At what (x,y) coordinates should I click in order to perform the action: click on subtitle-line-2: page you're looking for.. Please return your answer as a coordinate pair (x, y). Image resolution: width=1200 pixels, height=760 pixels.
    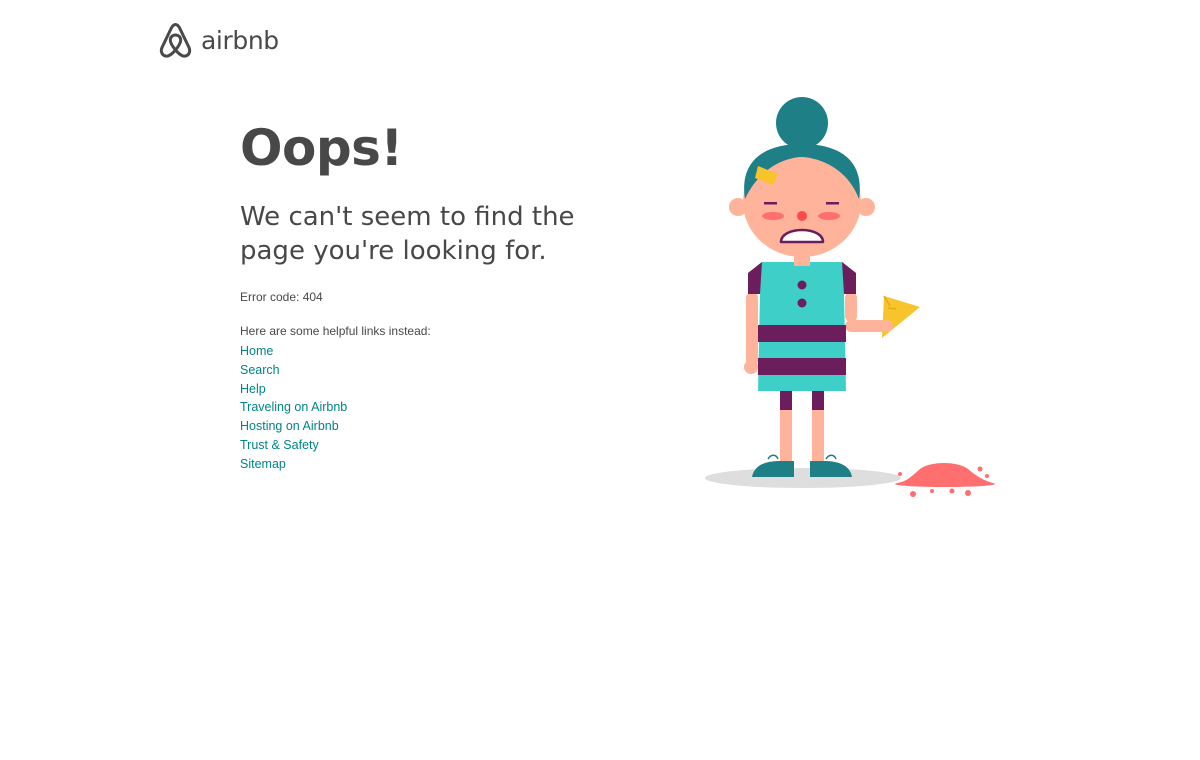
    Looking at the image, I should click on (393, 251).